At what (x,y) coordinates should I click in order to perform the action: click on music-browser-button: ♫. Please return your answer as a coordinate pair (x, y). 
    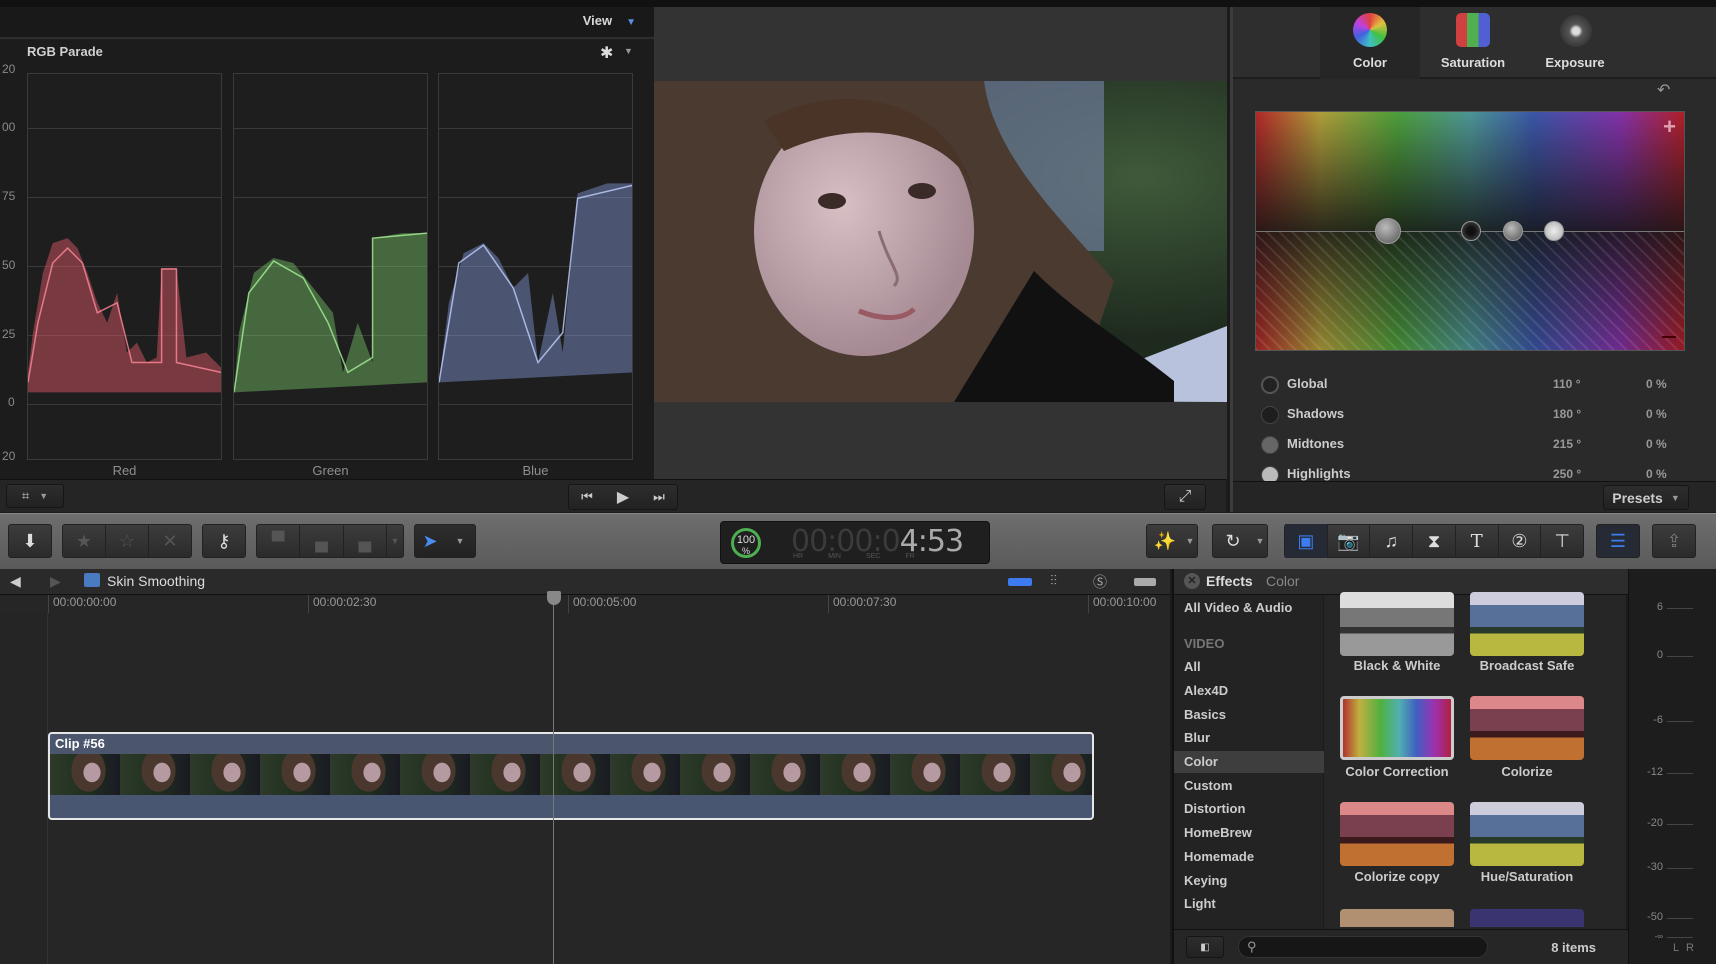
    Looking at the image, I should click on (1391, 541).